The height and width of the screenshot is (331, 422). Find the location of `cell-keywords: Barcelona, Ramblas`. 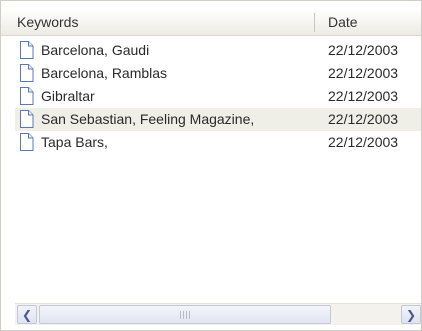

cell-keywords: Barcelona, Ramblas is located at coordinates (104, 73).